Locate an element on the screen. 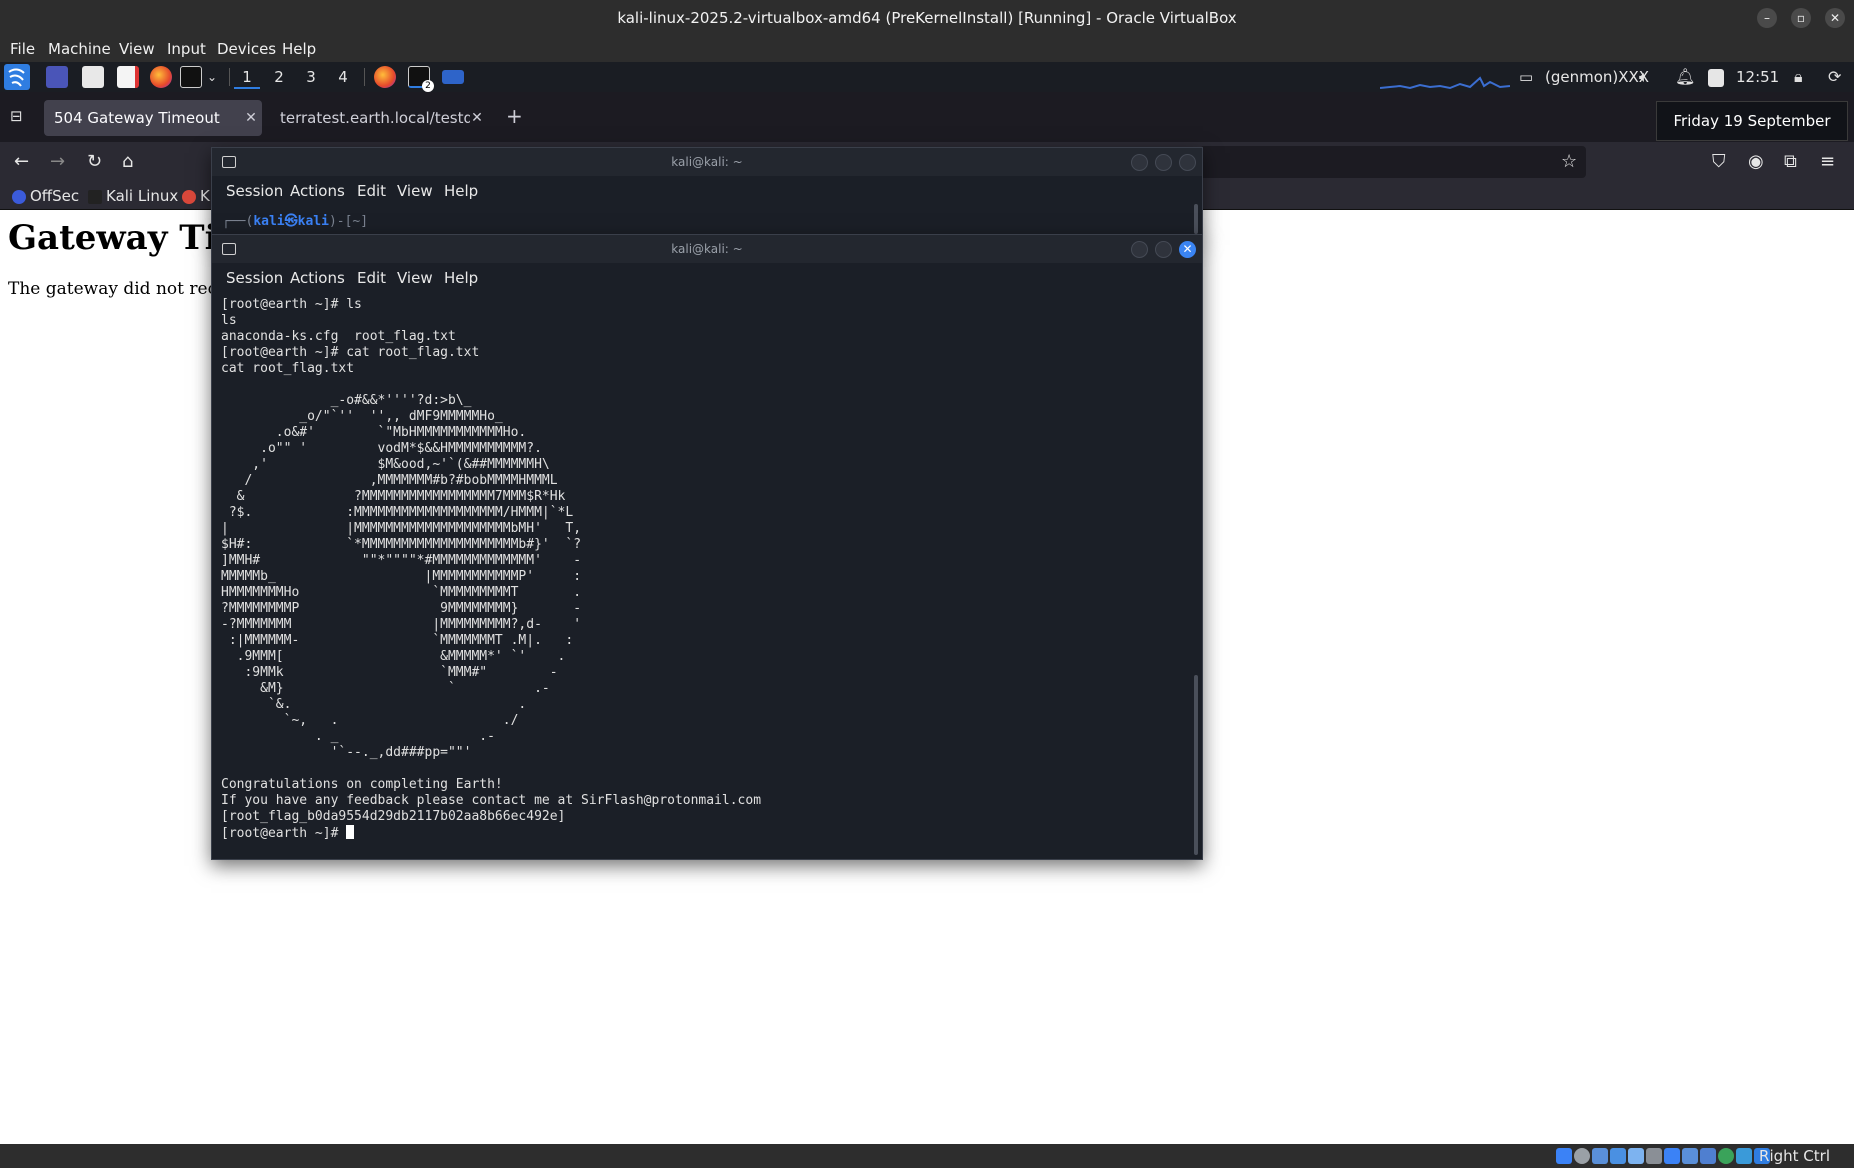 The image size is (1854, 1168). prompt-prefix: ┌──( is located at coordinates (238, 221).